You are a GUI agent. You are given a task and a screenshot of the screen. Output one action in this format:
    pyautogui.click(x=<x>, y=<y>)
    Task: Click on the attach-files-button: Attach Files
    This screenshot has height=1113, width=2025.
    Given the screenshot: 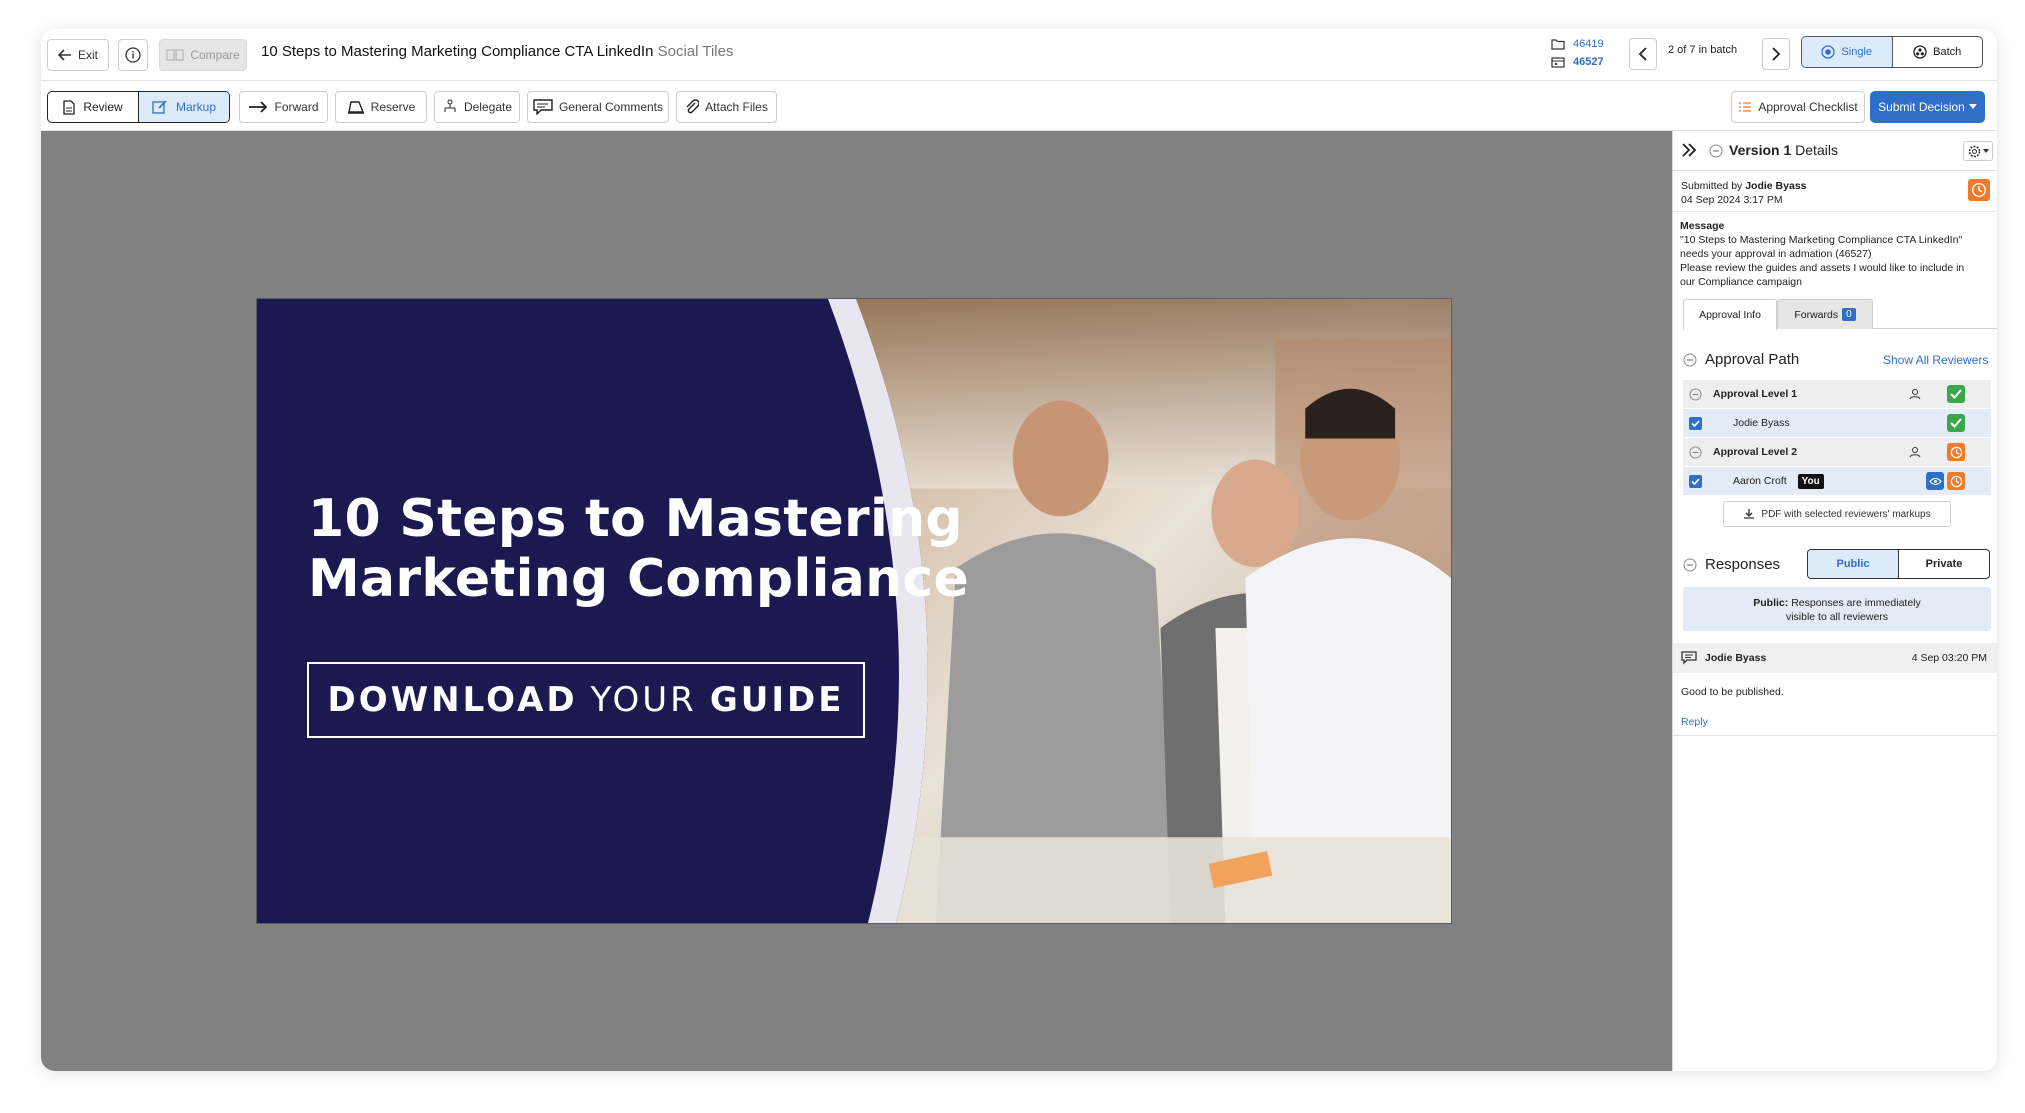 What is the action you would take?
    pyautogui.click(x=726, y=107)
    